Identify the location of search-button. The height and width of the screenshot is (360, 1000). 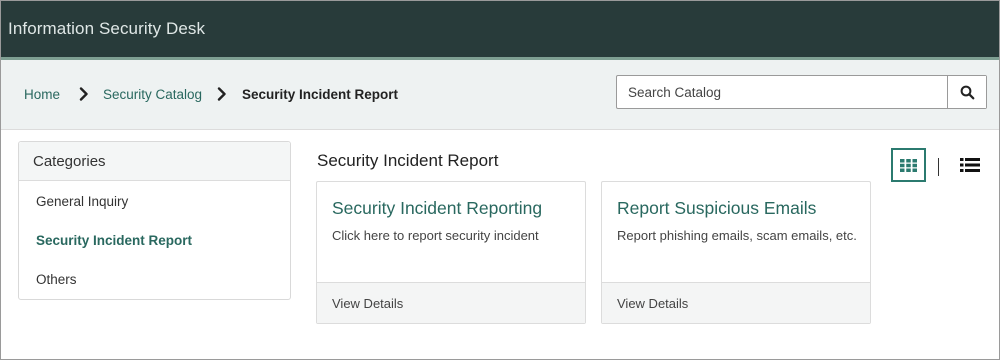
(966, 92).